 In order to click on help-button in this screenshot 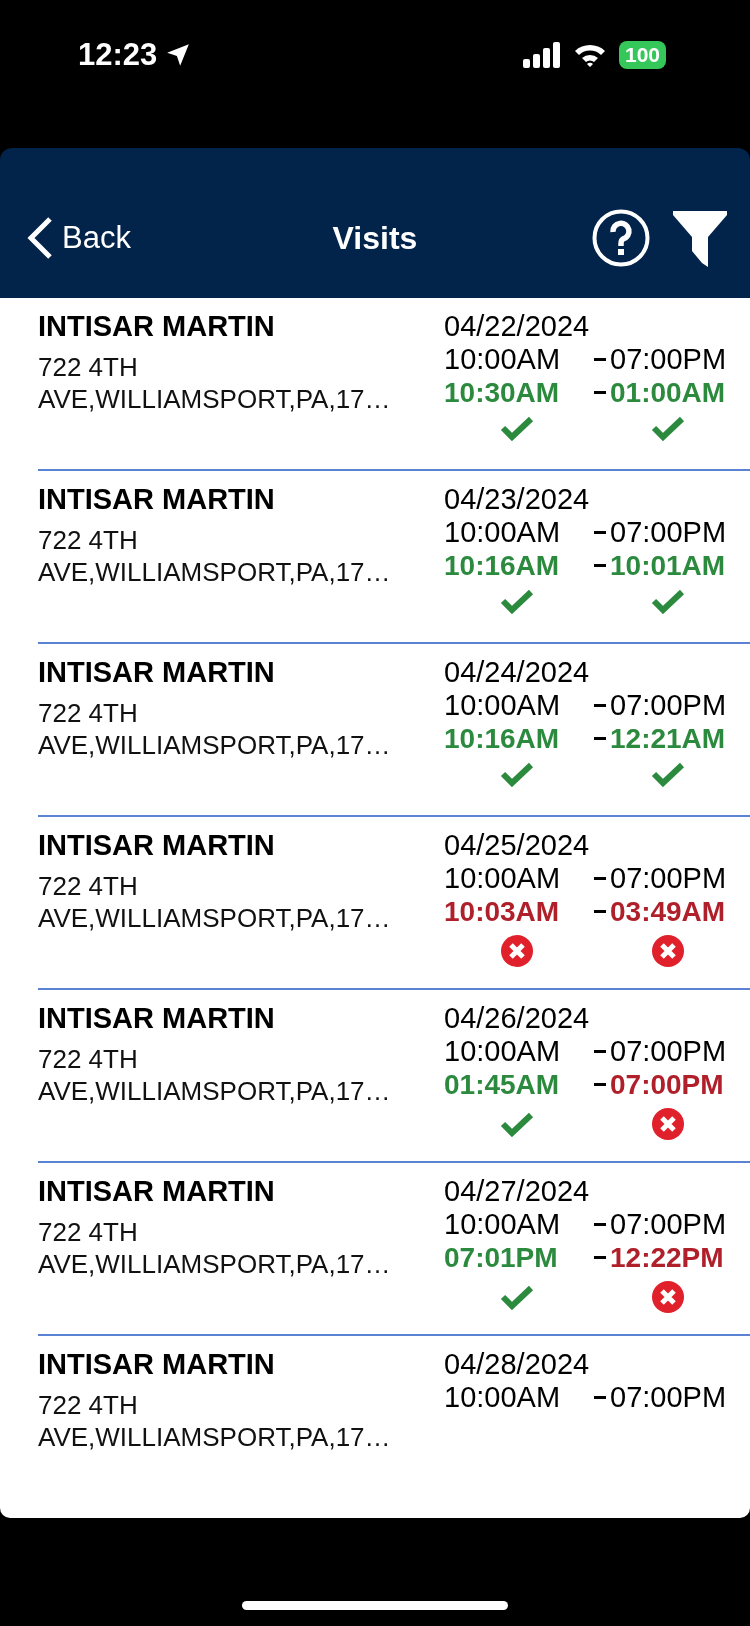, I will do `click(621, 238)`.